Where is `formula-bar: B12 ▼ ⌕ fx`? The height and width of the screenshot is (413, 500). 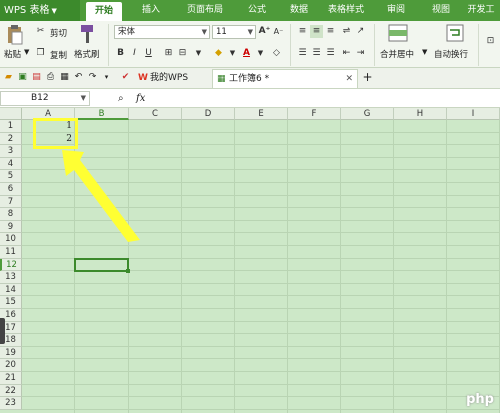 formula-bar: B12 ▼ ⌕ fx is located at coordinates (250, 98).